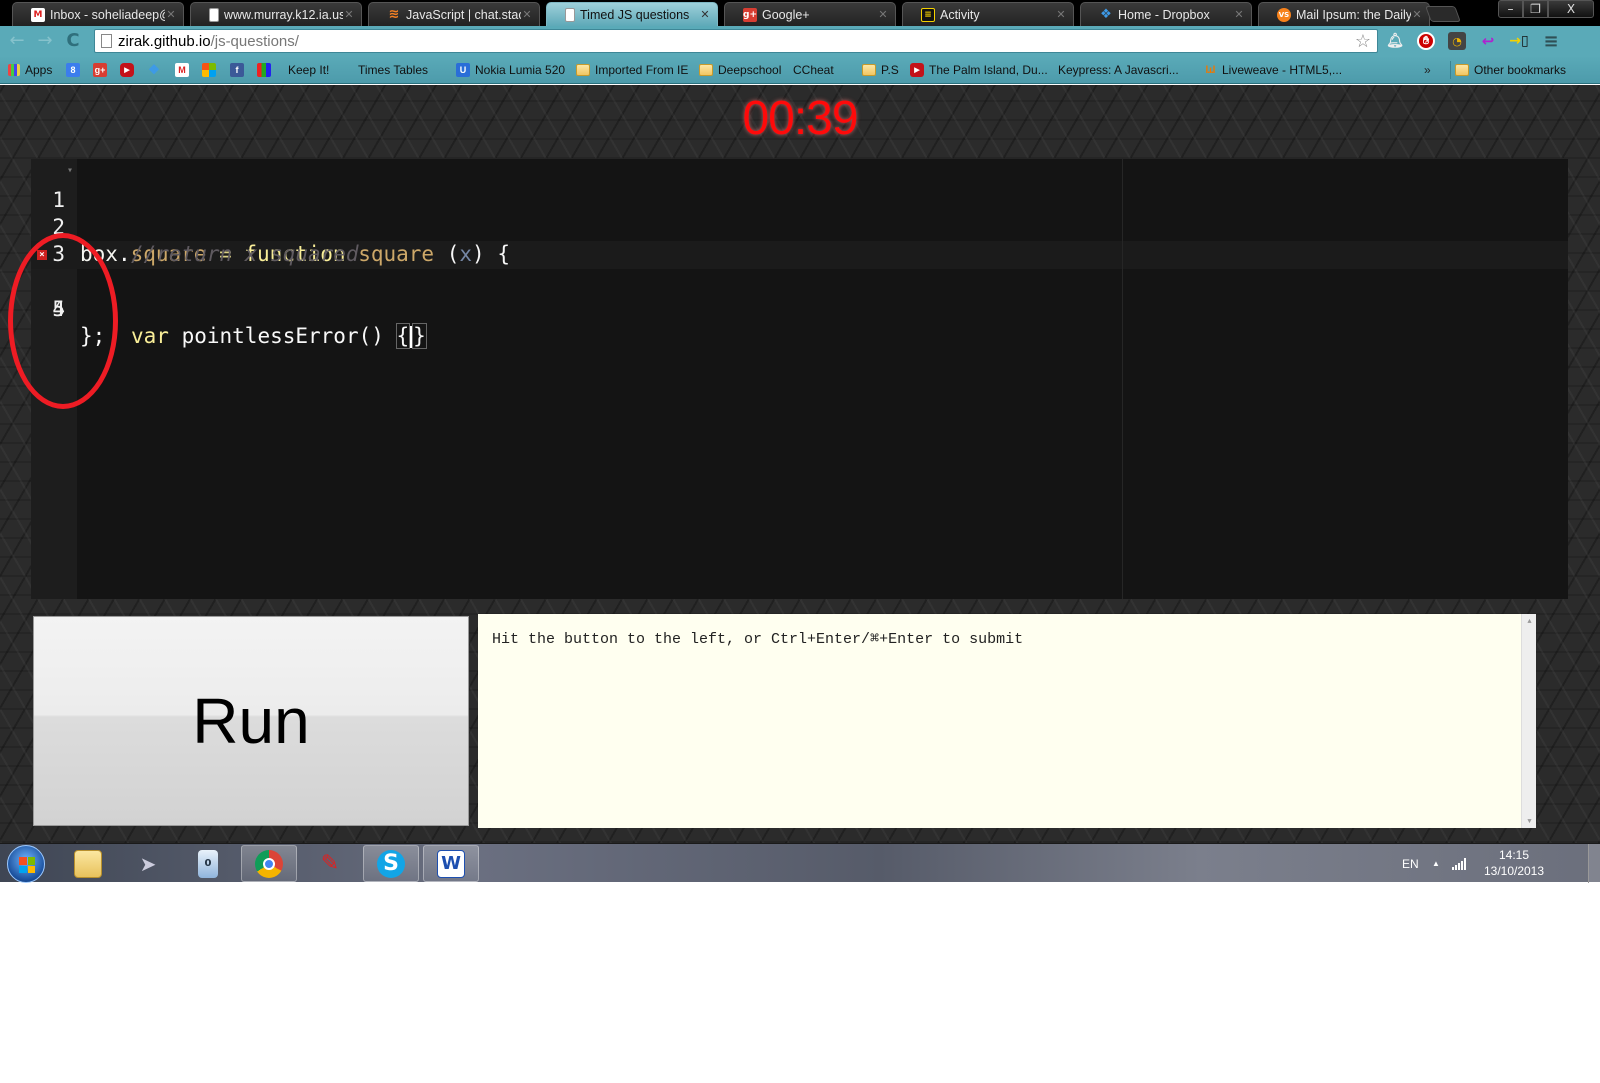 The width and height of the screenshot is (1600, 1083). What do you see at coordinates (1551, 41) in the screenshot?
I see `menu-button: ≡` at bounding box center [1551, 41].